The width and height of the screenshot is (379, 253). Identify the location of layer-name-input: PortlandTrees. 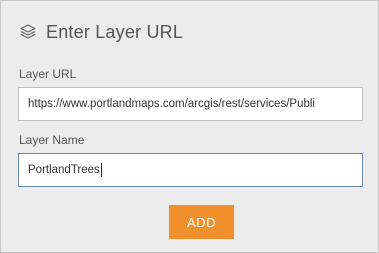
(190, 170).